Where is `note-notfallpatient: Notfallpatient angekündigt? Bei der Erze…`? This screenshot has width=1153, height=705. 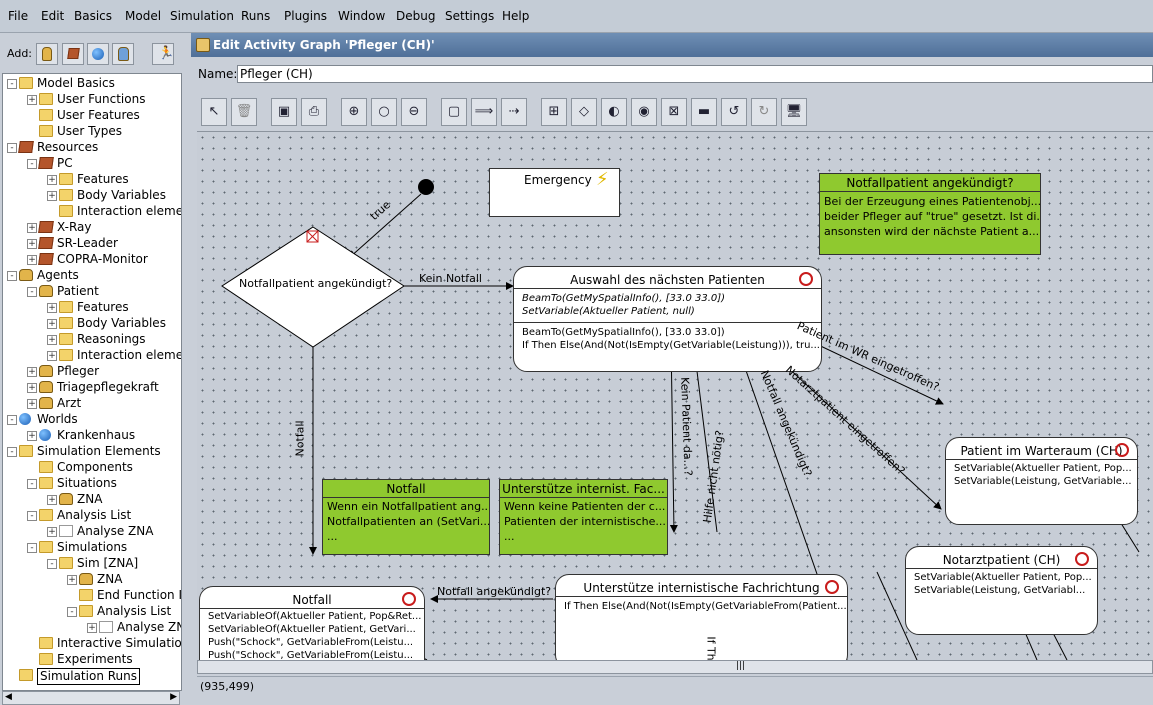 note-notfallpatient: Notfallpatient angekündigt? Bei der Erze… is located at coordinates (930, 214).